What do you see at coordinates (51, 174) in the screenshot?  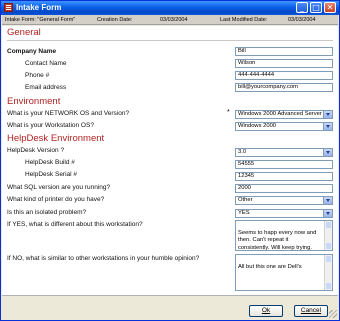 I see `helpdesk-serial-label: HelpDesk Serial #` at bounding box center [51, 174].